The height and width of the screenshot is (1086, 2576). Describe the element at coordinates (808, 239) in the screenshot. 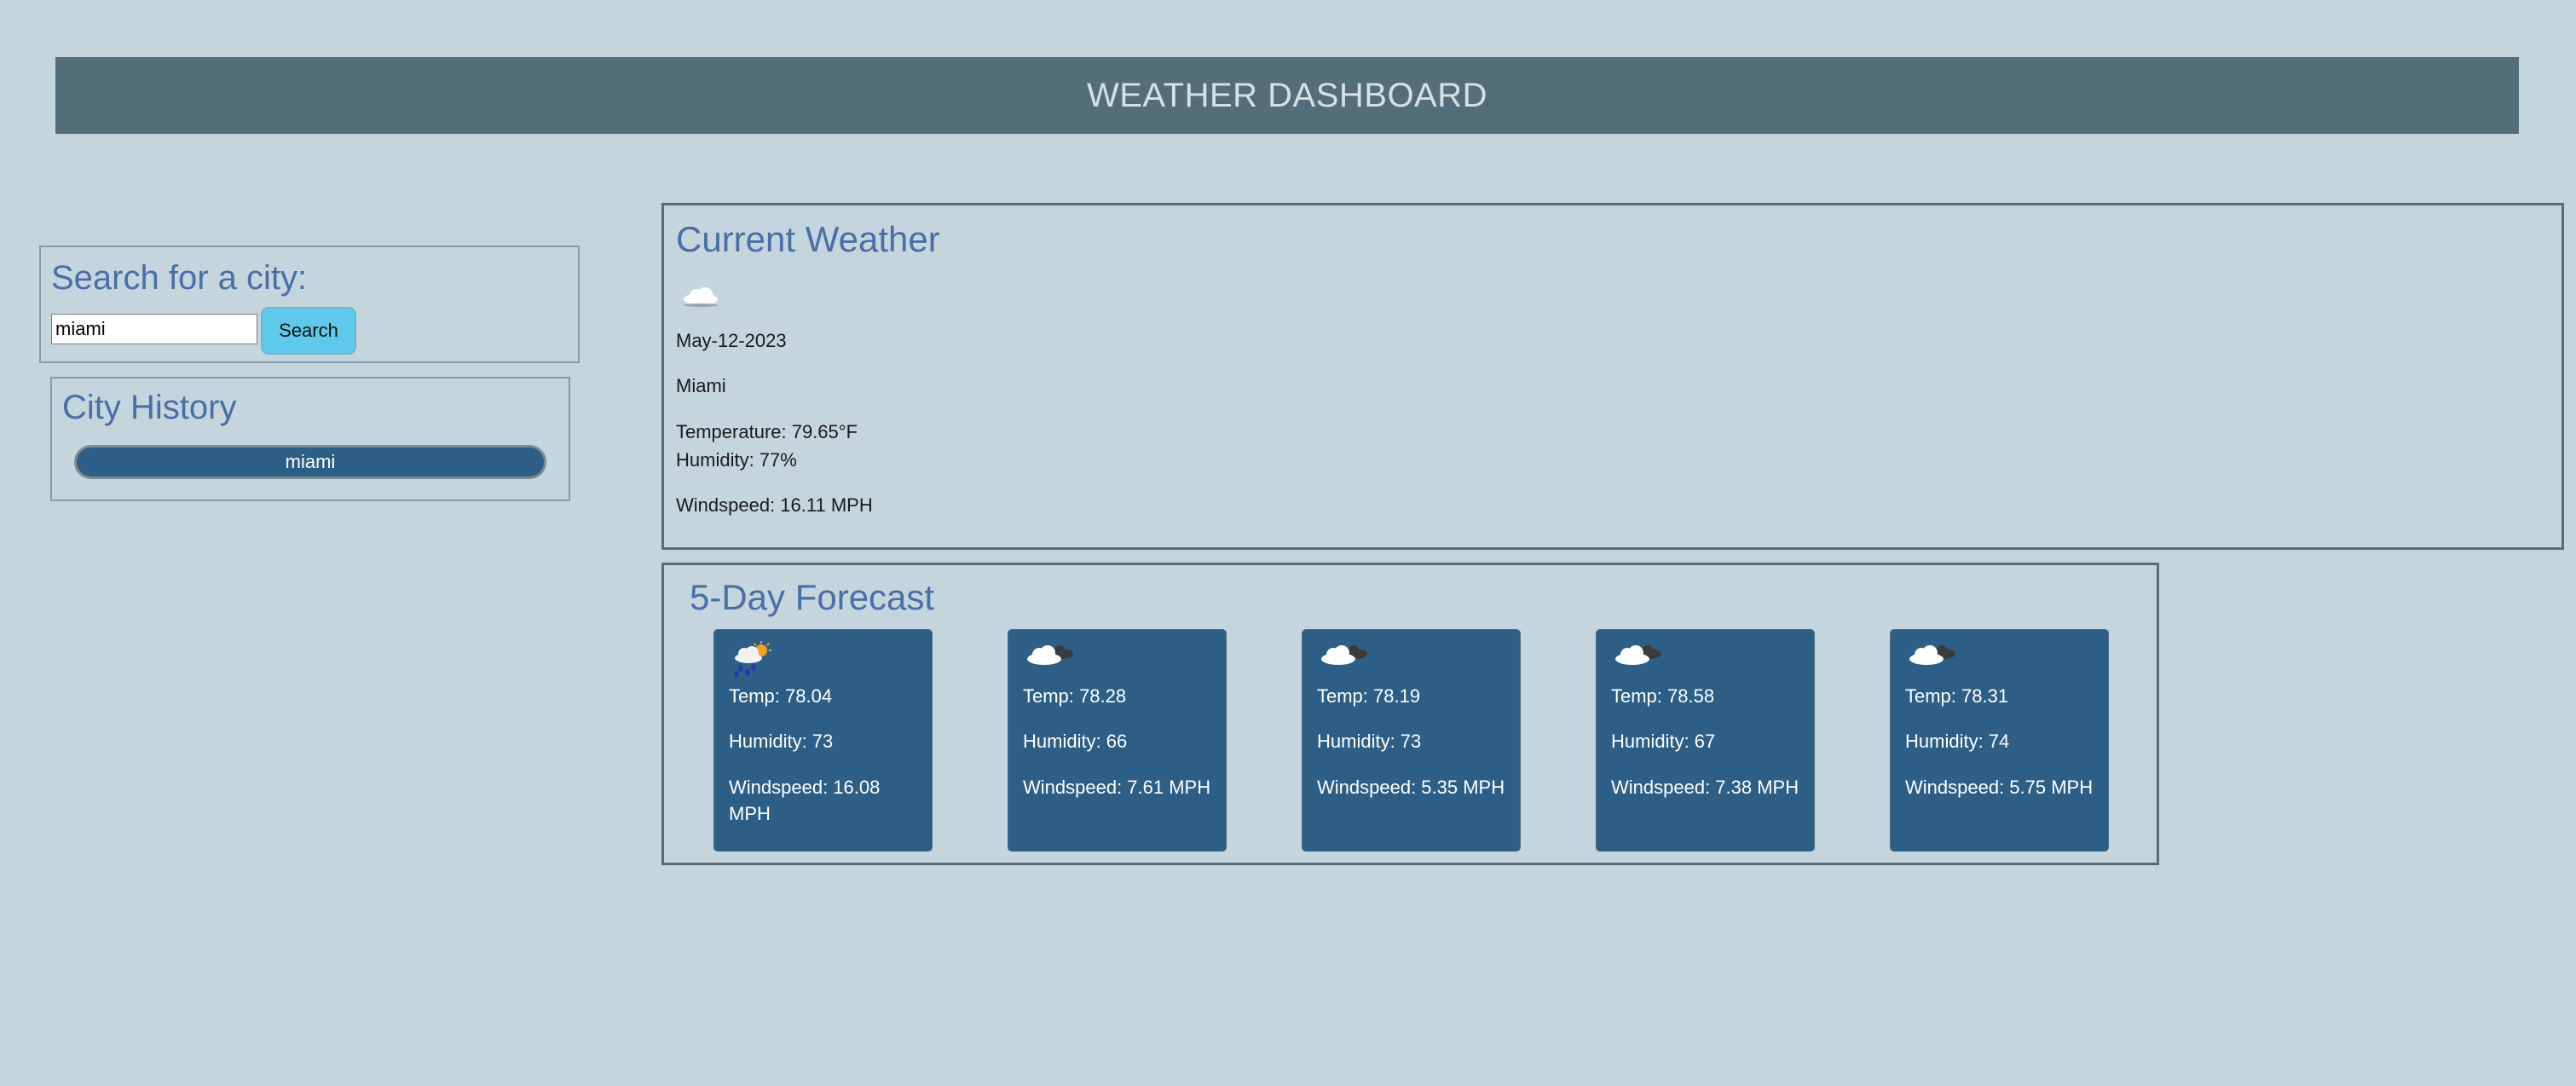

I see `current-weather-heading: Current Weather` at that location.